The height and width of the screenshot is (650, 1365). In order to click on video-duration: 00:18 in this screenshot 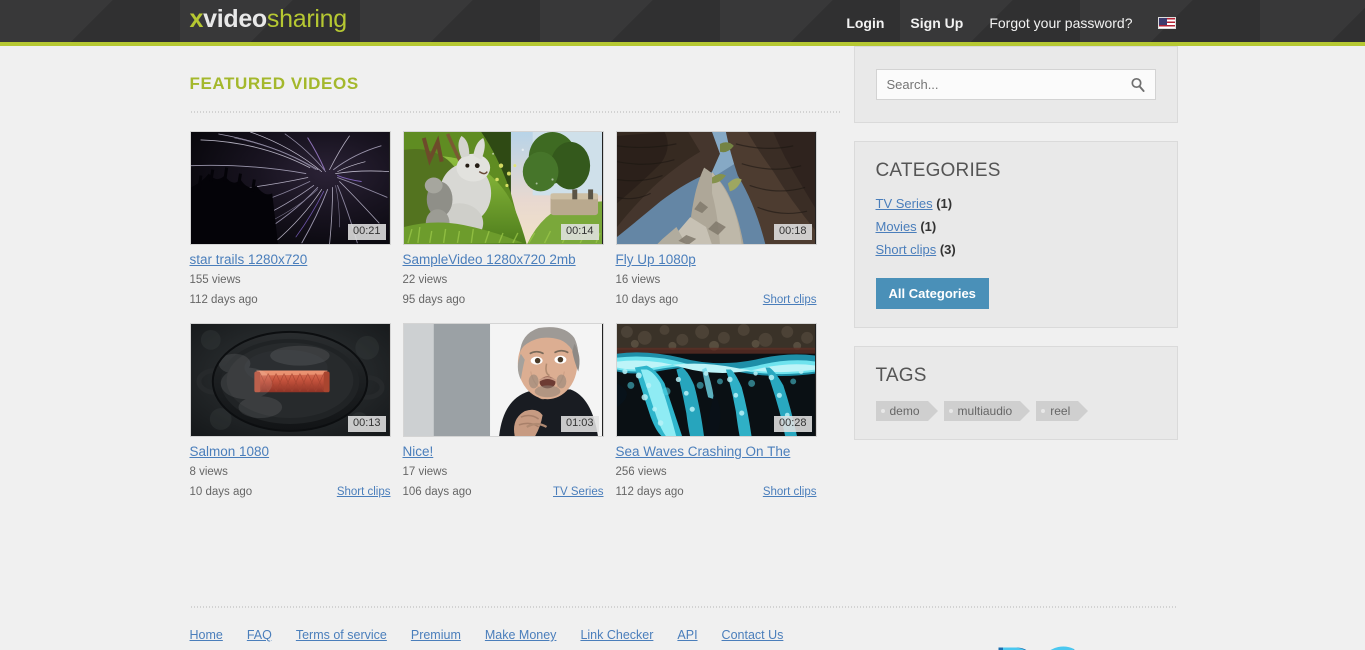, I will do `click(792, 232)`.